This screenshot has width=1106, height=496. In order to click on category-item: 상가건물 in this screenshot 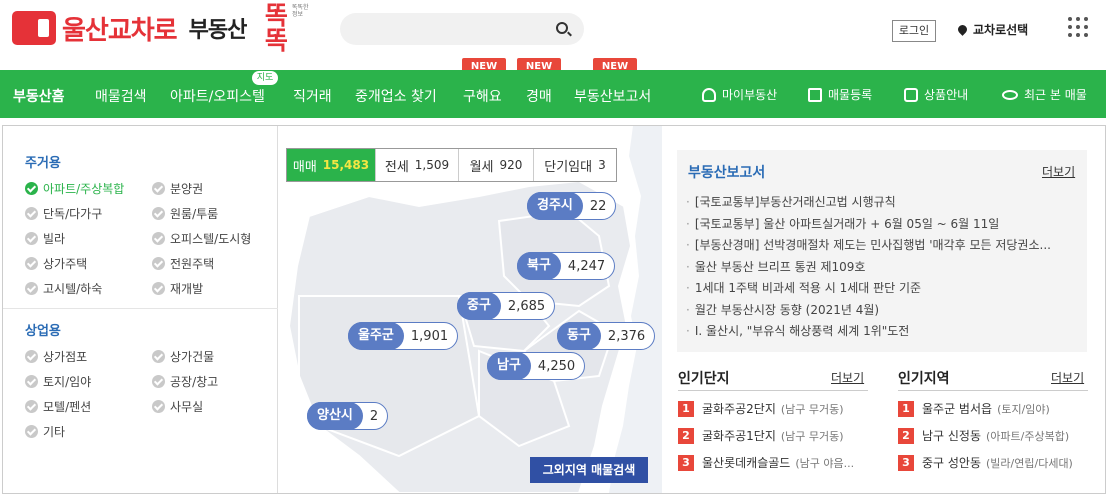, I will do `click(183, 356)`.